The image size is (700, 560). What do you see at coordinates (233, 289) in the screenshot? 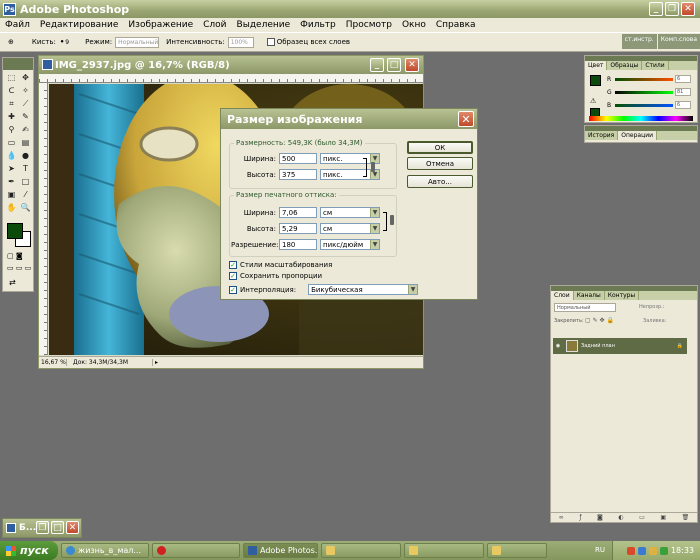
I see `resample-checkbox: ✓` at bounding box center [233, 289].